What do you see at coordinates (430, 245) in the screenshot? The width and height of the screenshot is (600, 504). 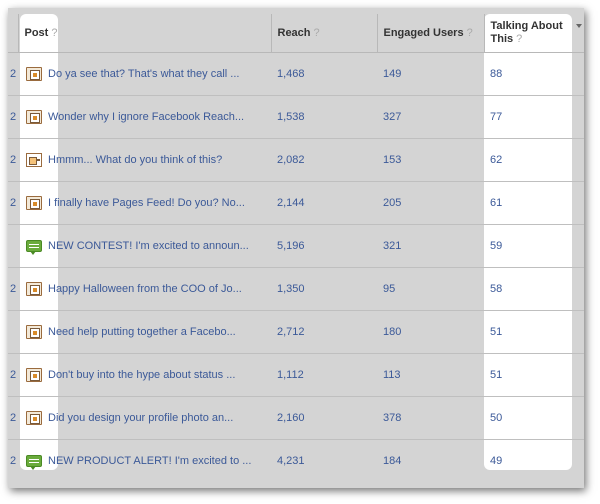 I see `engaged-users-value: 321` at bounding box center [430, 245].